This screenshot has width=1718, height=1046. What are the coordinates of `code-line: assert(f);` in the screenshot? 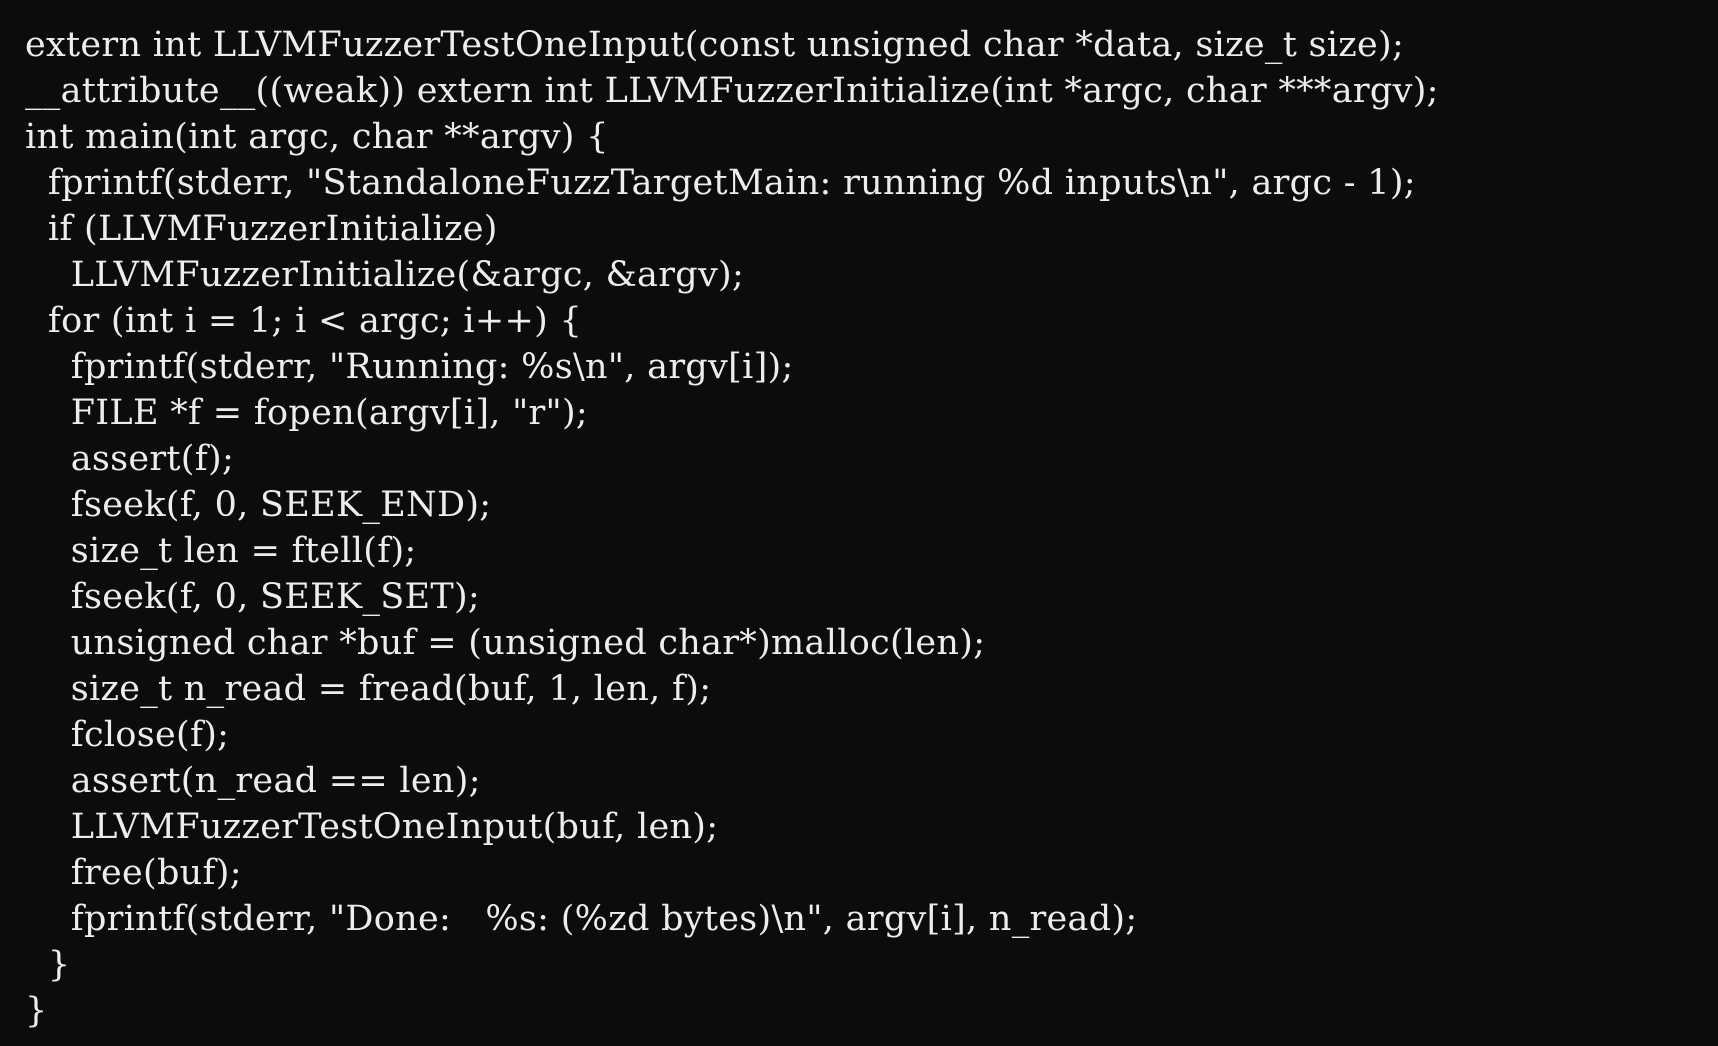 It's located at (130, 459).